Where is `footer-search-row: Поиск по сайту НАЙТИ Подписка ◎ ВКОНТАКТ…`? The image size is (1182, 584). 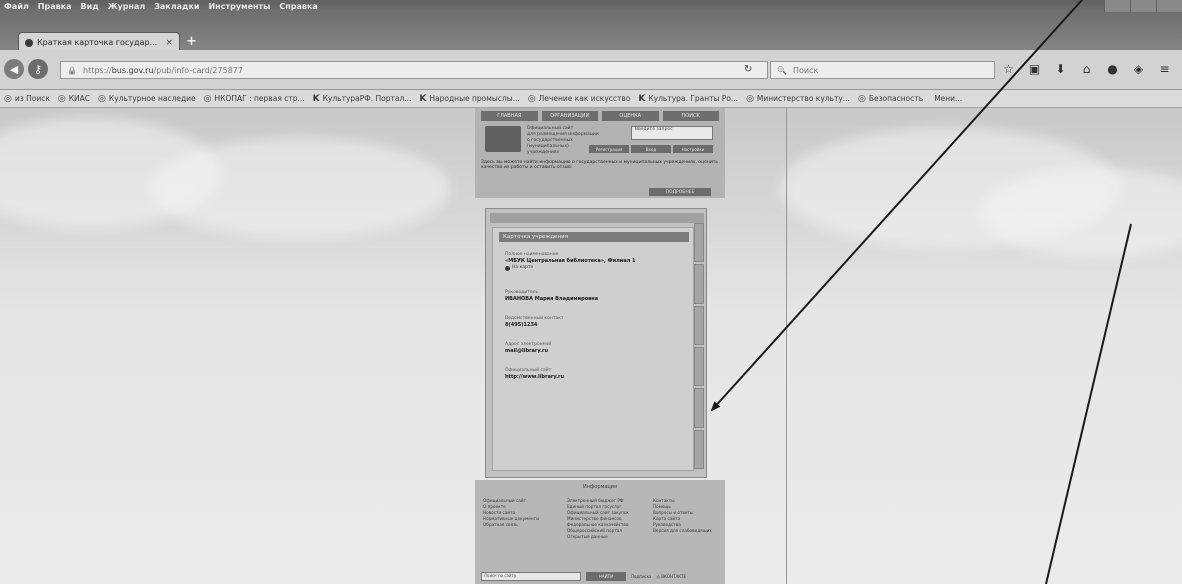 footer-search-row: Поиск по сайту НАЙТИ Подписка ◎ ВКОНТАКТ… is located at coordinates (600, 576).